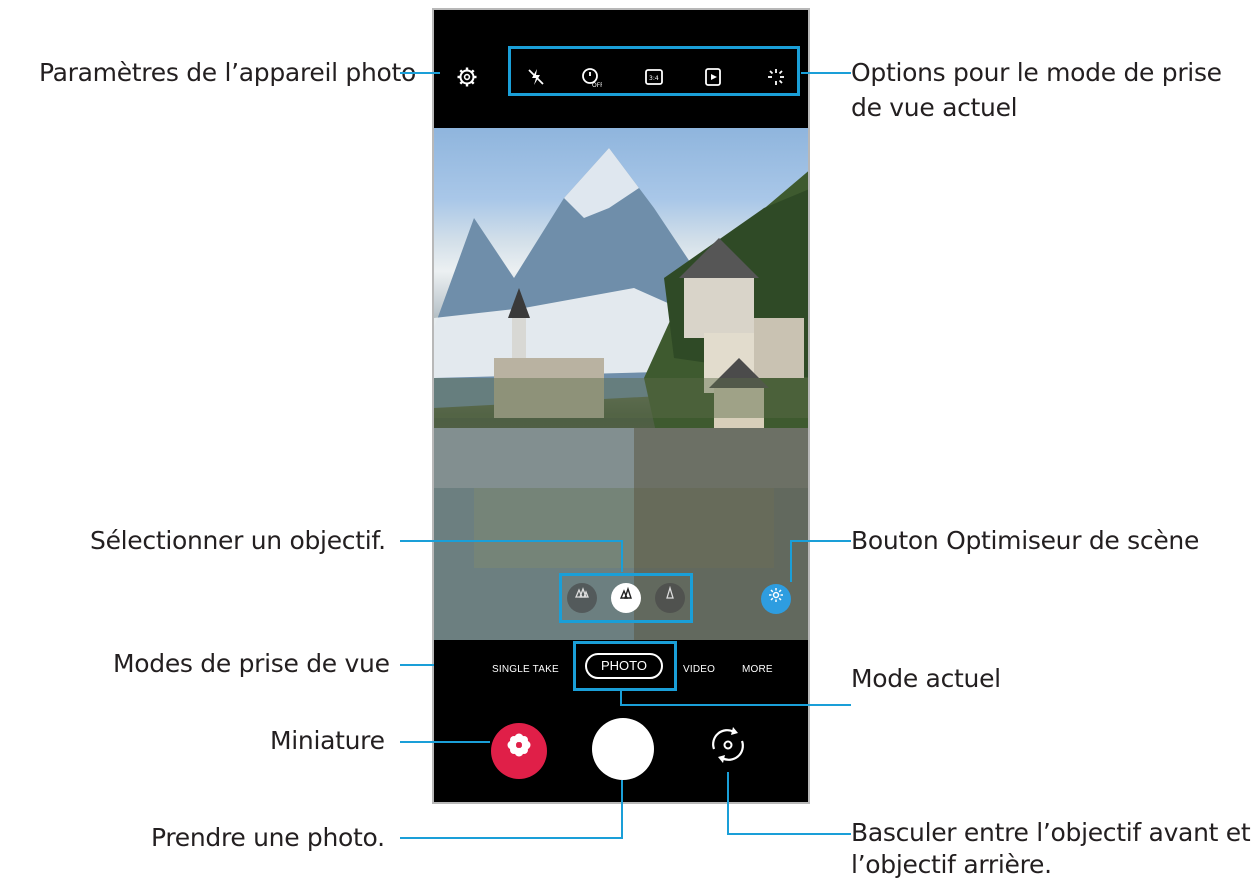  I want to click on leader-thumbnail, so click(445, 742).